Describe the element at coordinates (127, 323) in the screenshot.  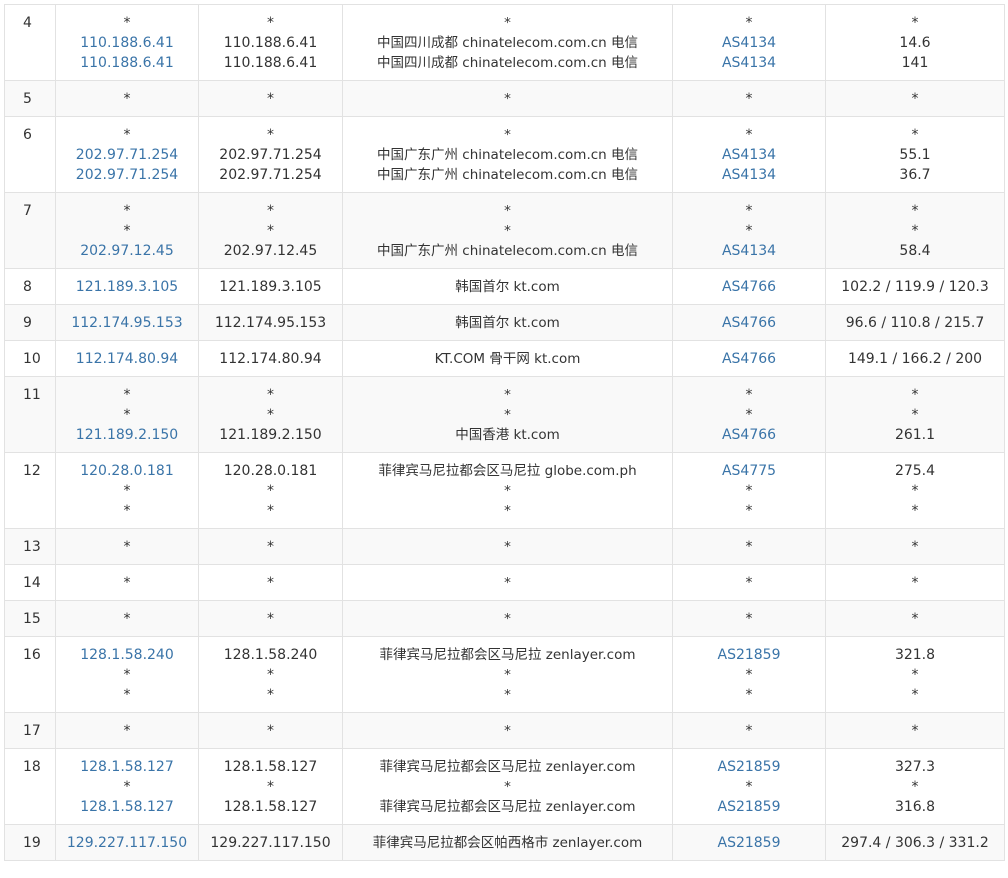
I see `ip-link: 112.174.95.153` at that location.